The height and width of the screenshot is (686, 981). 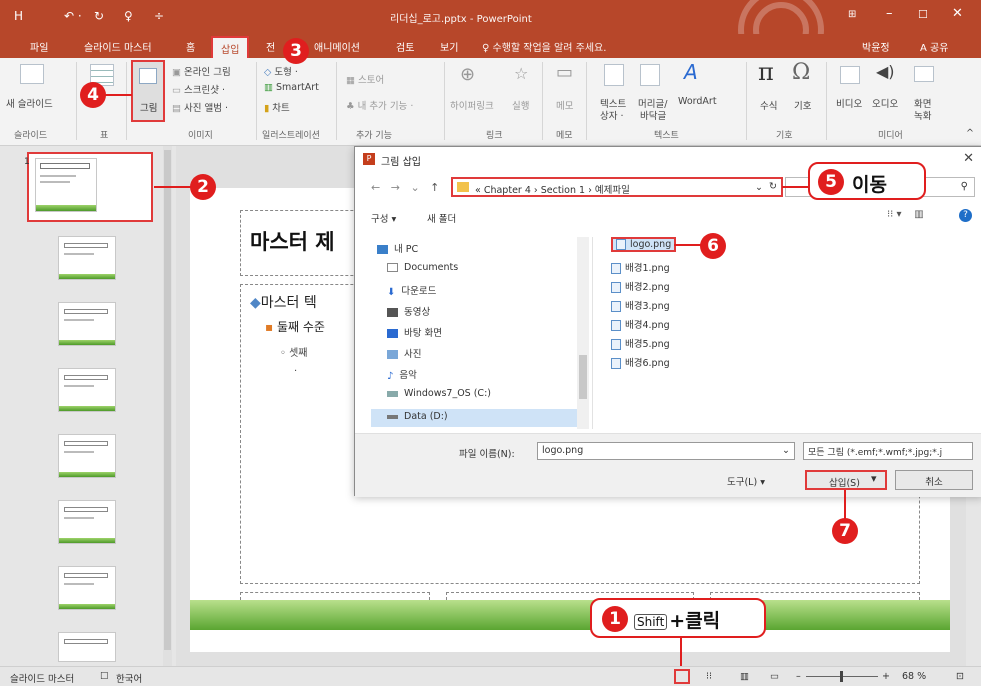 I want to click on spell-check-icon: ☐, so click(x=104, y=676).